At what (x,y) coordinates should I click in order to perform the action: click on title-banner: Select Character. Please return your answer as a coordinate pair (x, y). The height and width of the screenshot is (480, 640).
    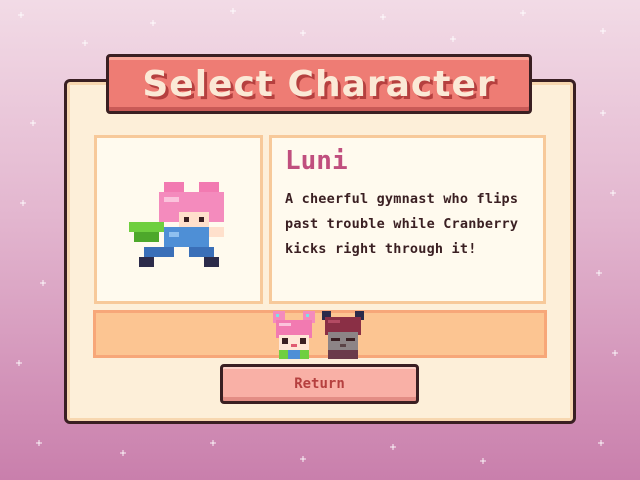
    Looking at the image, I should click on (319, 84).